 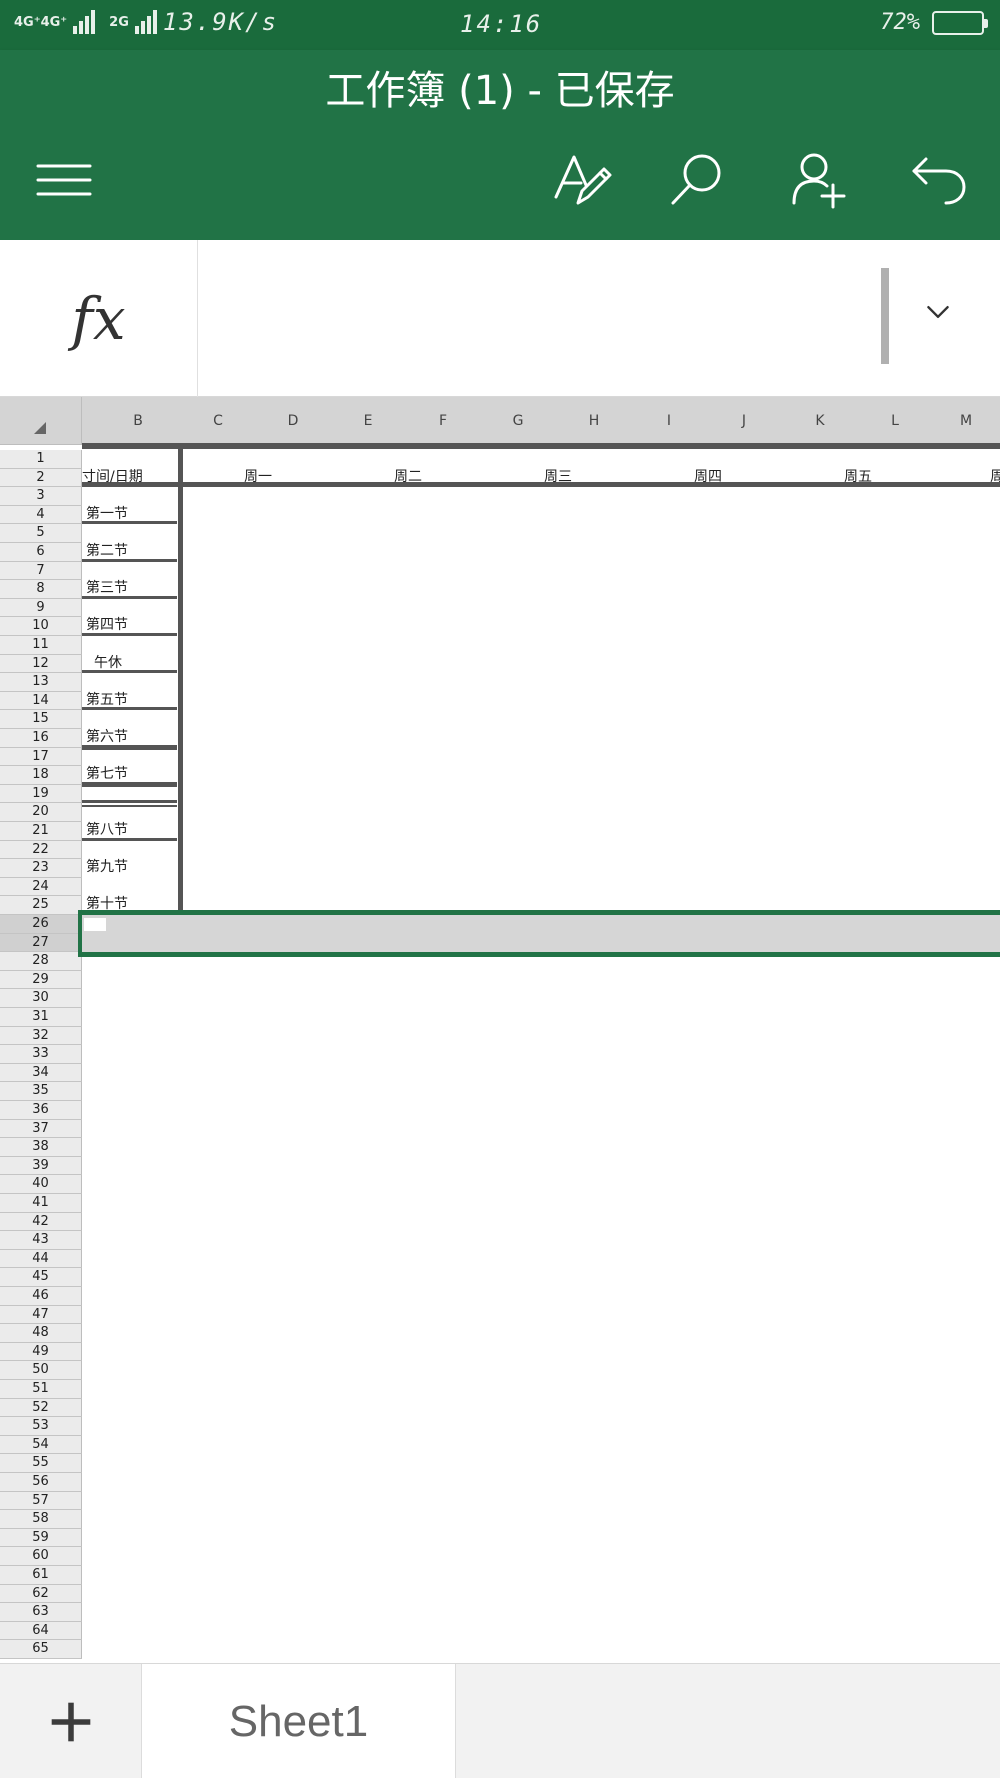 I want to click on row-header-20: 20, so click(x=41, y=812).